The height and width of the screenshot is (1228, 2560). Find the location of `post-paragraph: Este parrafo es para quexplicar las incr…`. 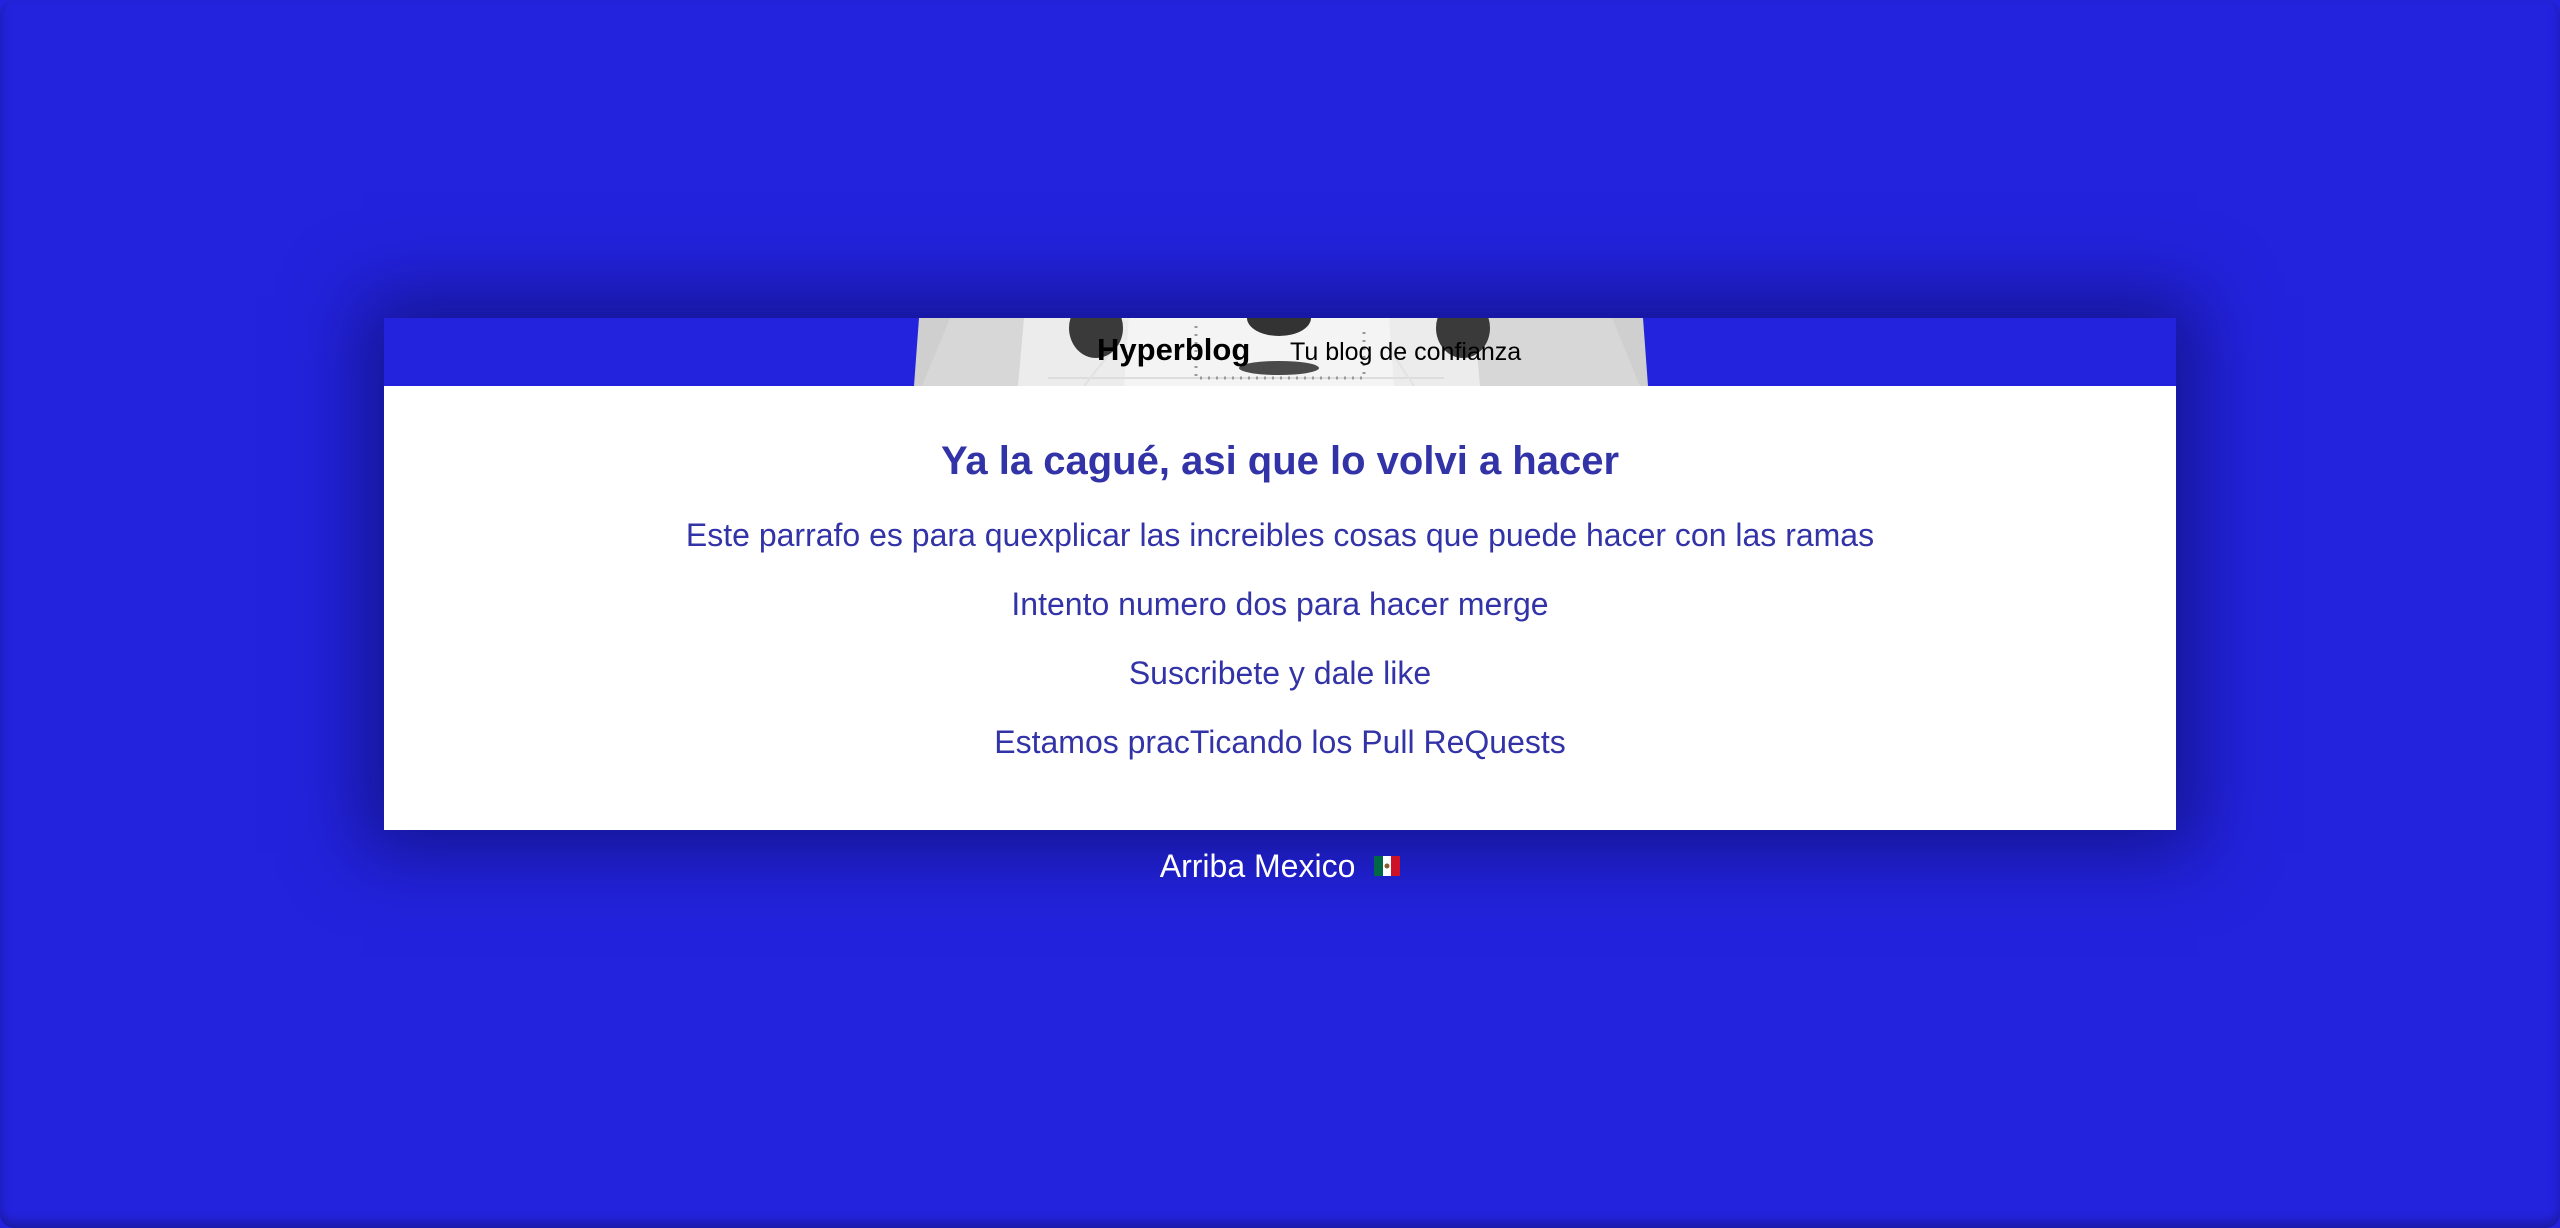

post-paragraph: Este parrafo es para quexplicar las incr… is located at coordinates (1280, 535).